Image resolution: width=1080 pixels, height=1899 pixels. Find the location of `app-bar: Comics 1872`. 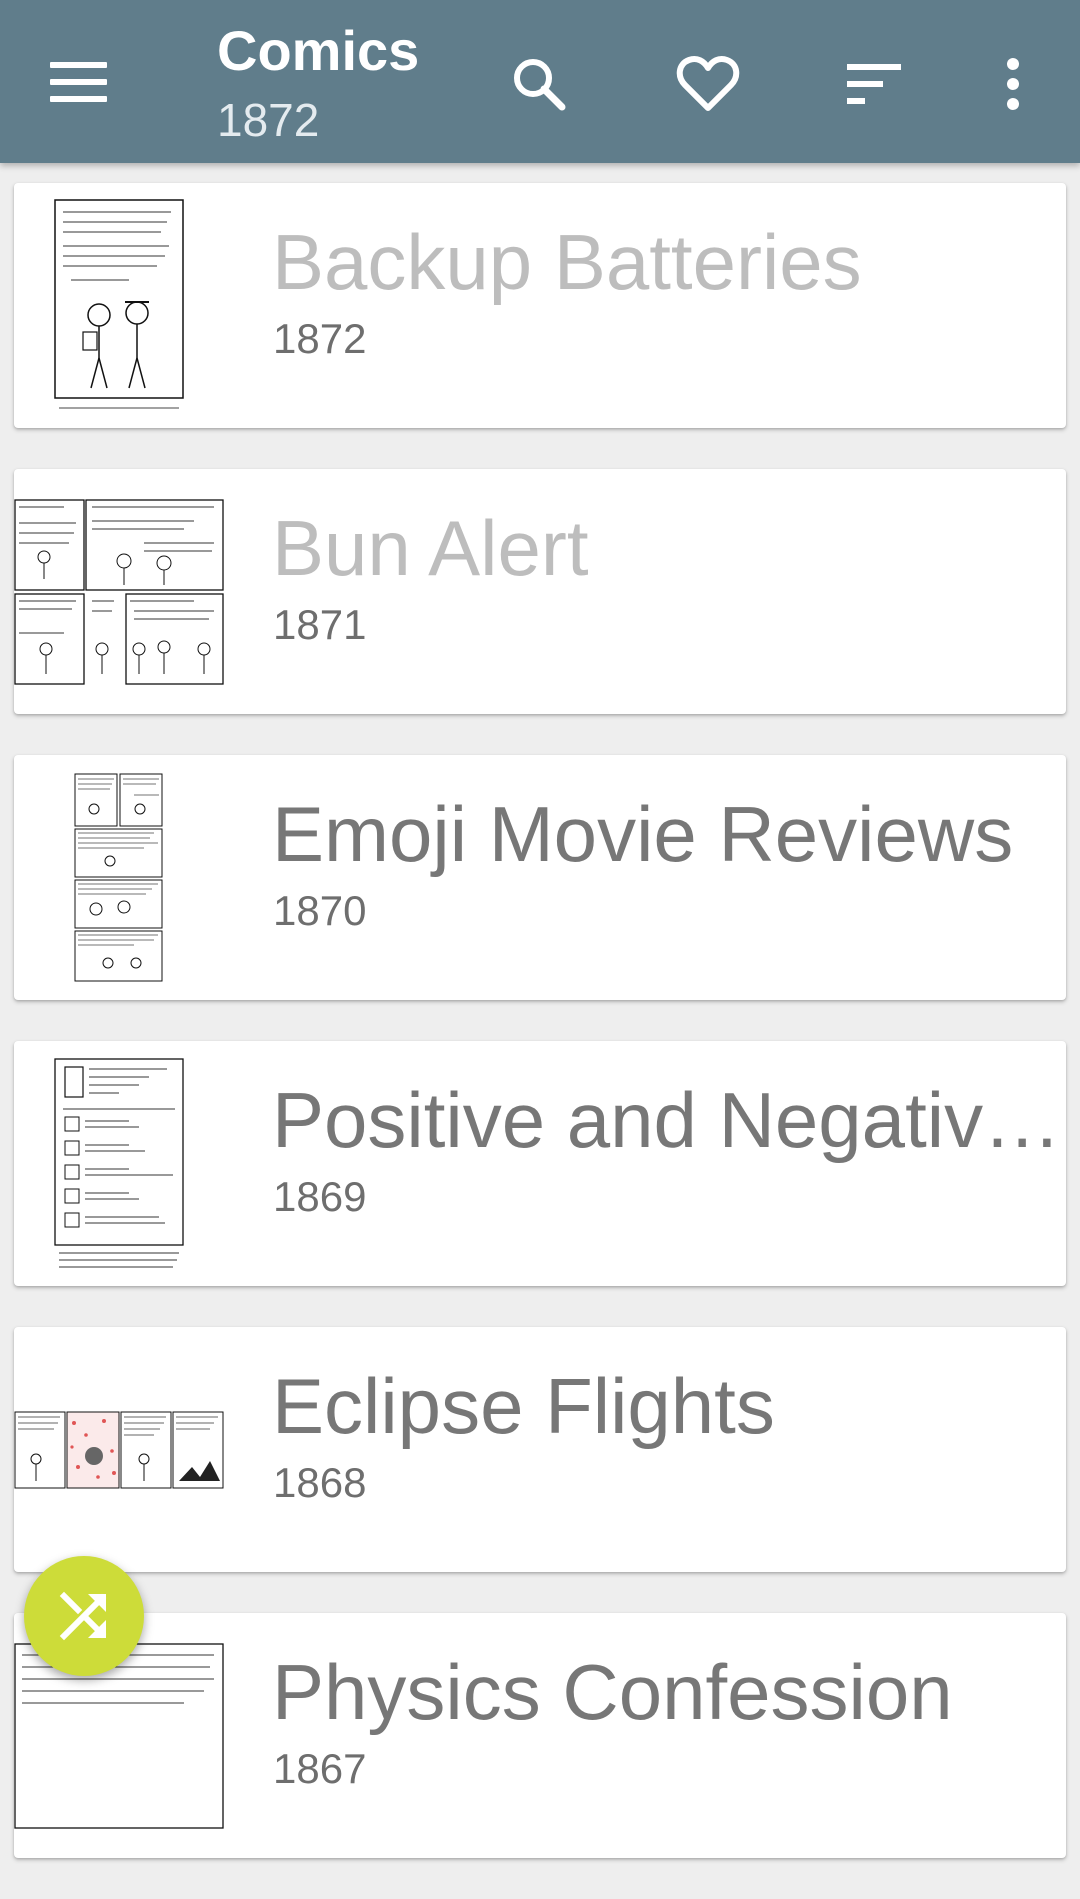

app-bar: Comics 1872 is located at coordinates (540, 81).